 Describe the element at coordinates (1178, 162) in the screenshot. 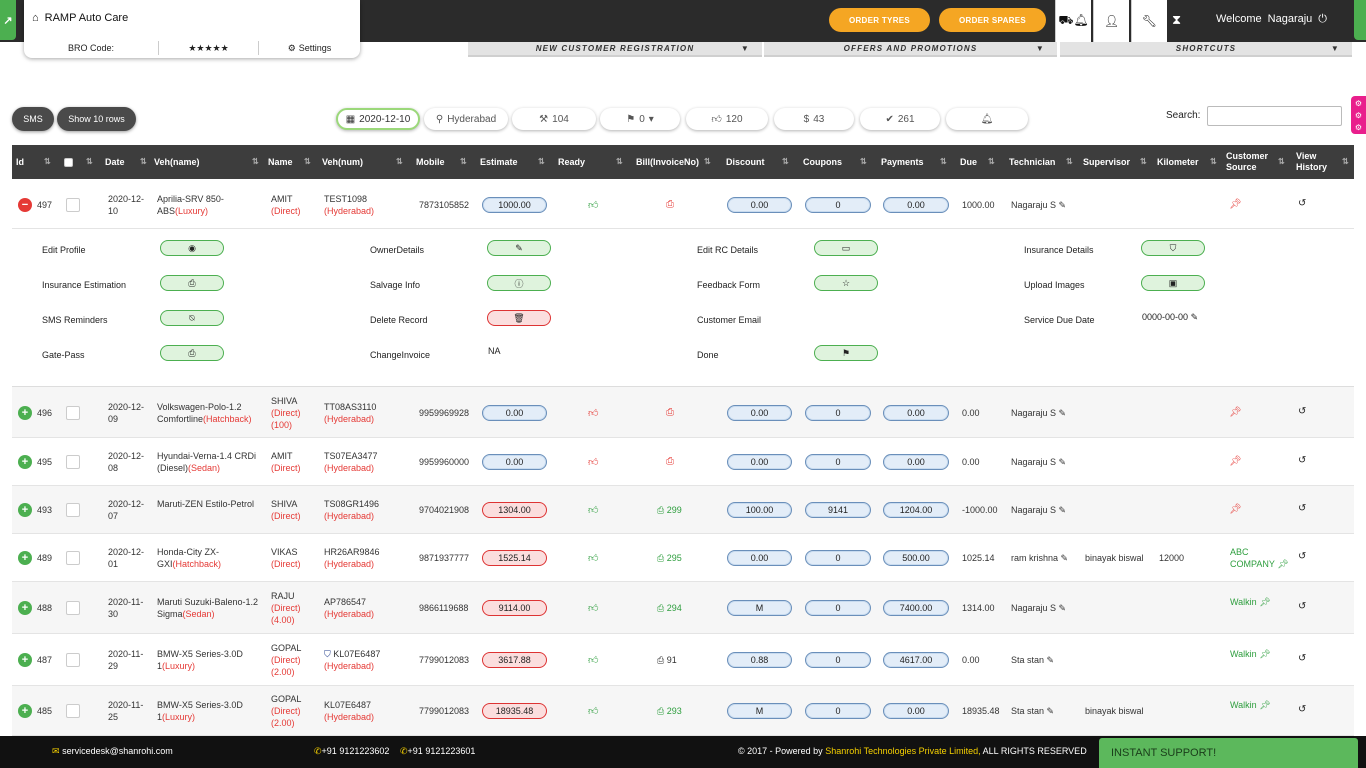

I see `col-kilometer: Kilometer` at that location.